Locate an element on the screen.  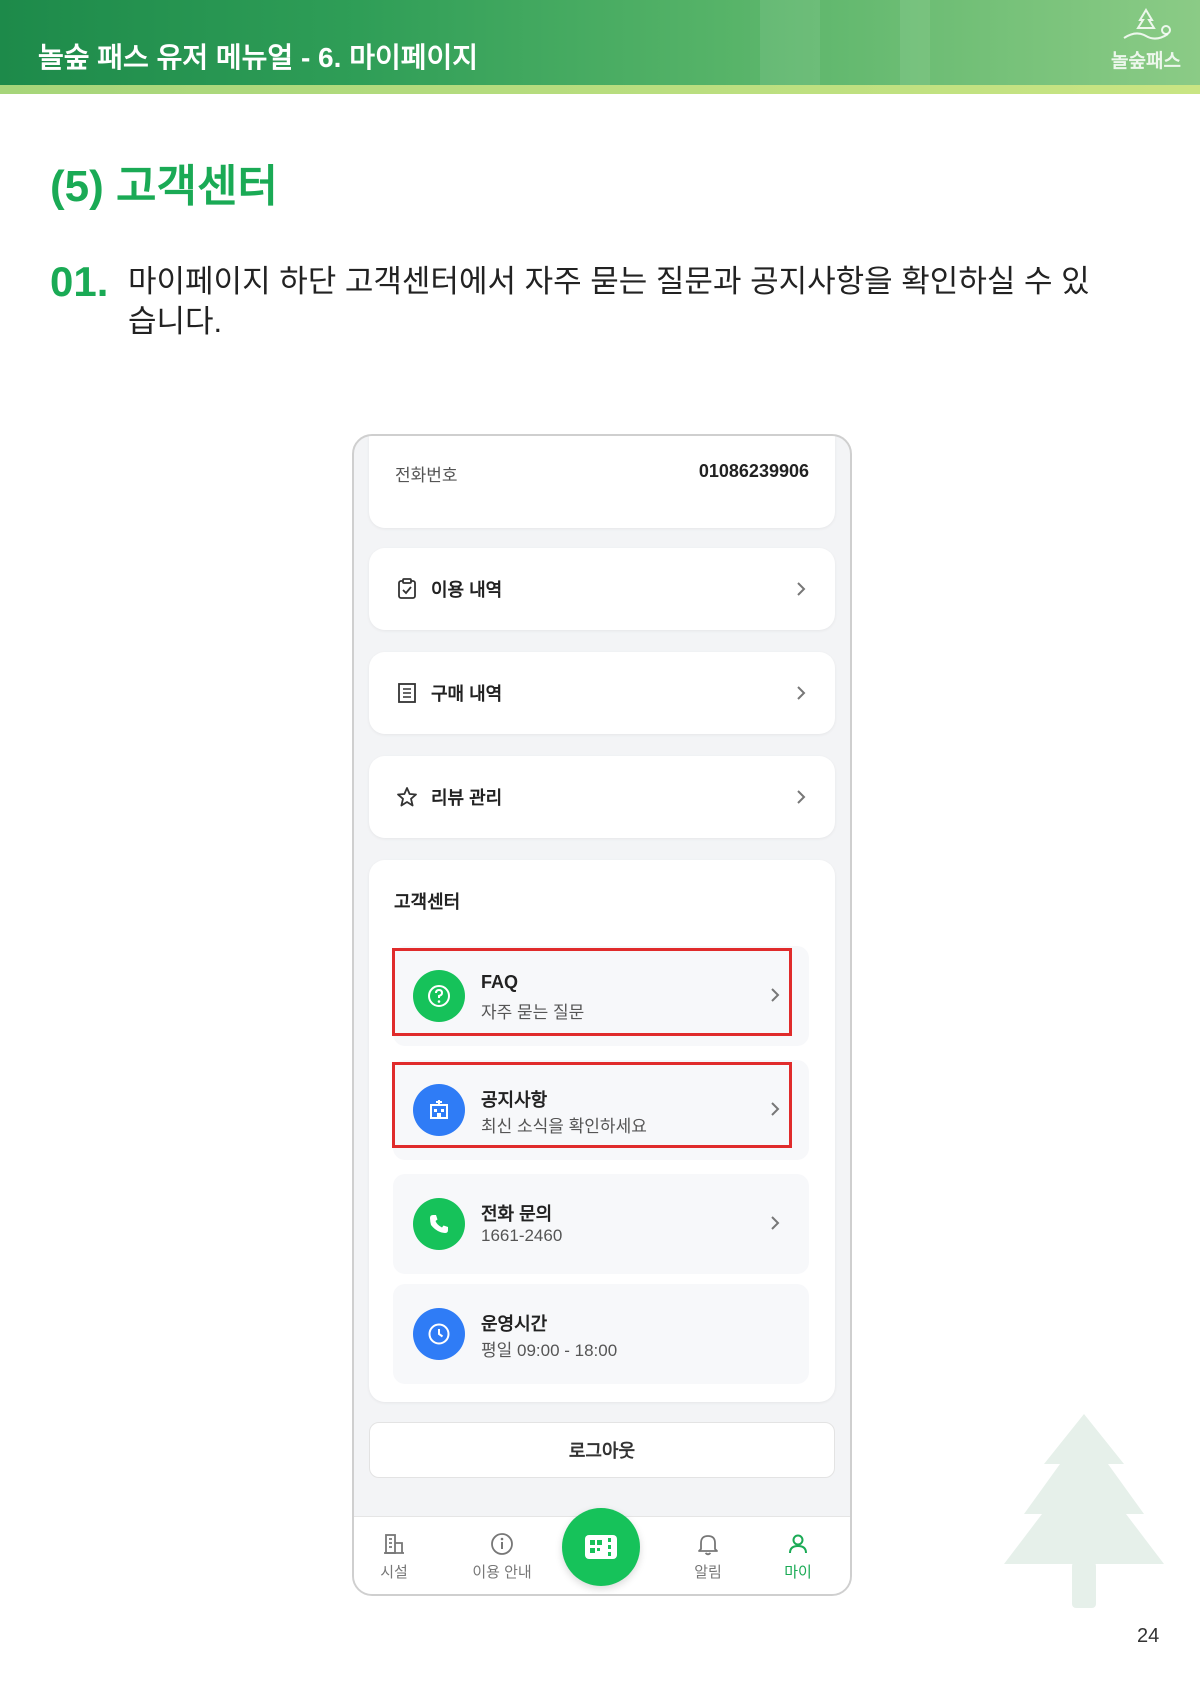
tab-my: 마이 is located at coordinates (798, 1549).